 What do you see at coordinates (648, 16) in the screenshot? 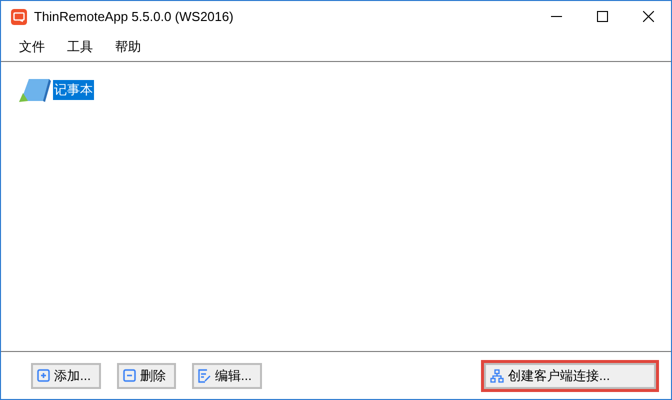
I see `close-icon` at bounding box center [648, 16].